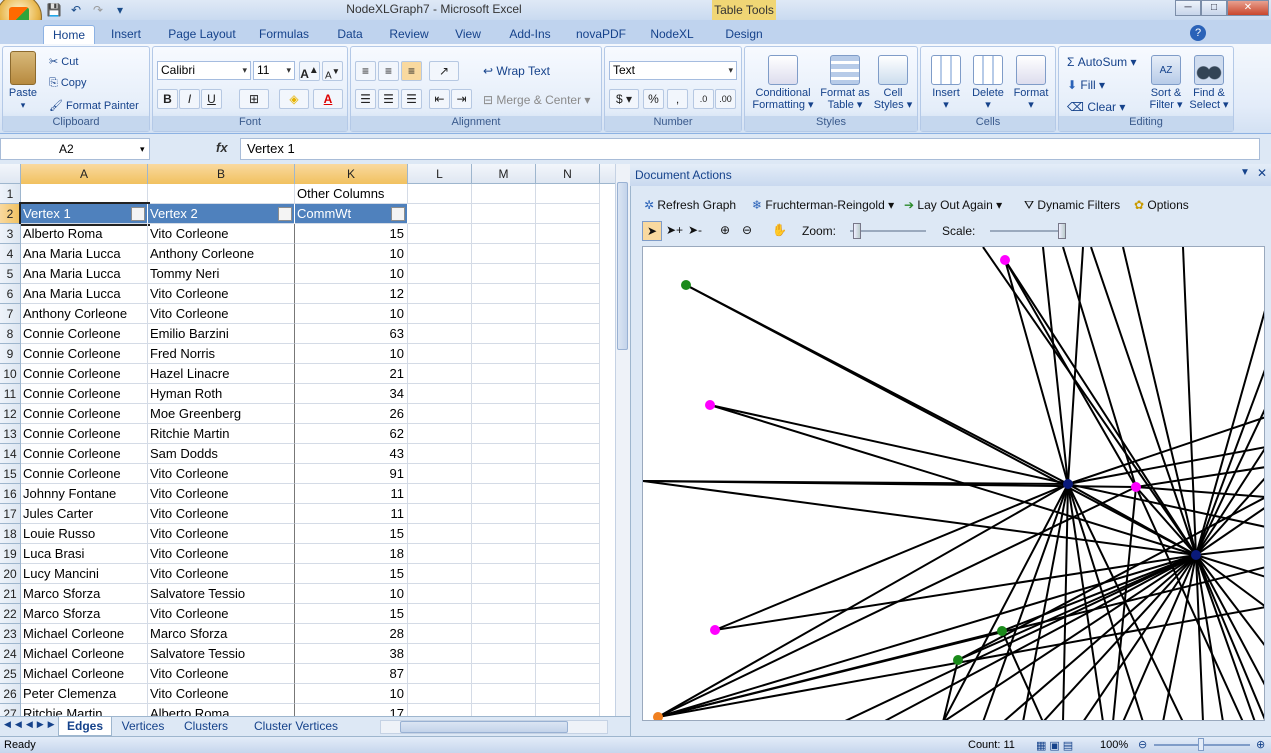 Image resolution: width=1271 pixels, height=753 pixels. I want to click on dynamic-filters-button: ⛛ Dynamic Filters, so click(1072, 205).